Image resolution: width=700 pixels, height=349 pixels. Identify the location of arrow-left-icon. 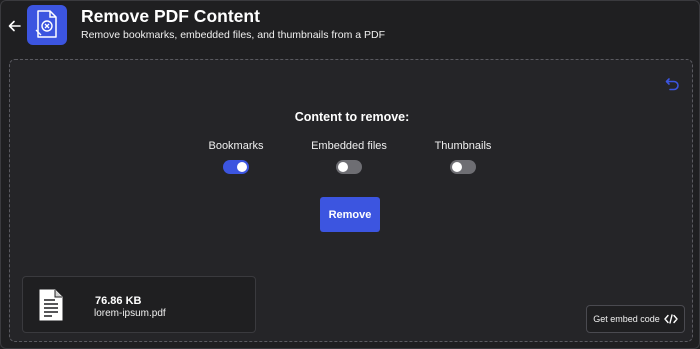
(14, 26).